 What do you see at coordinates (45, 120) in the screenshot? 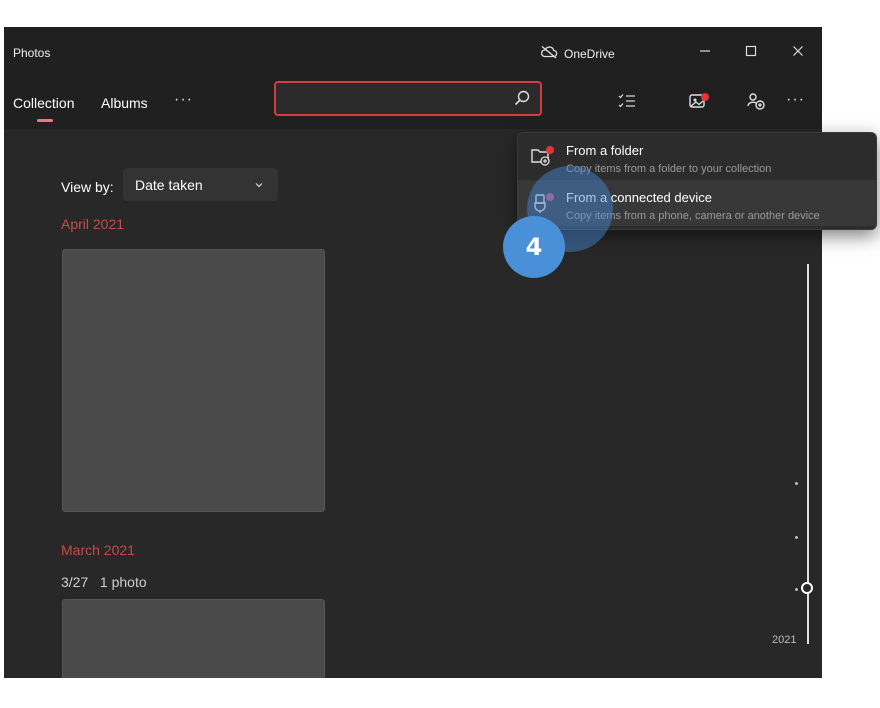
I see `active-tab-indicator` at bounding box center [45, 120].